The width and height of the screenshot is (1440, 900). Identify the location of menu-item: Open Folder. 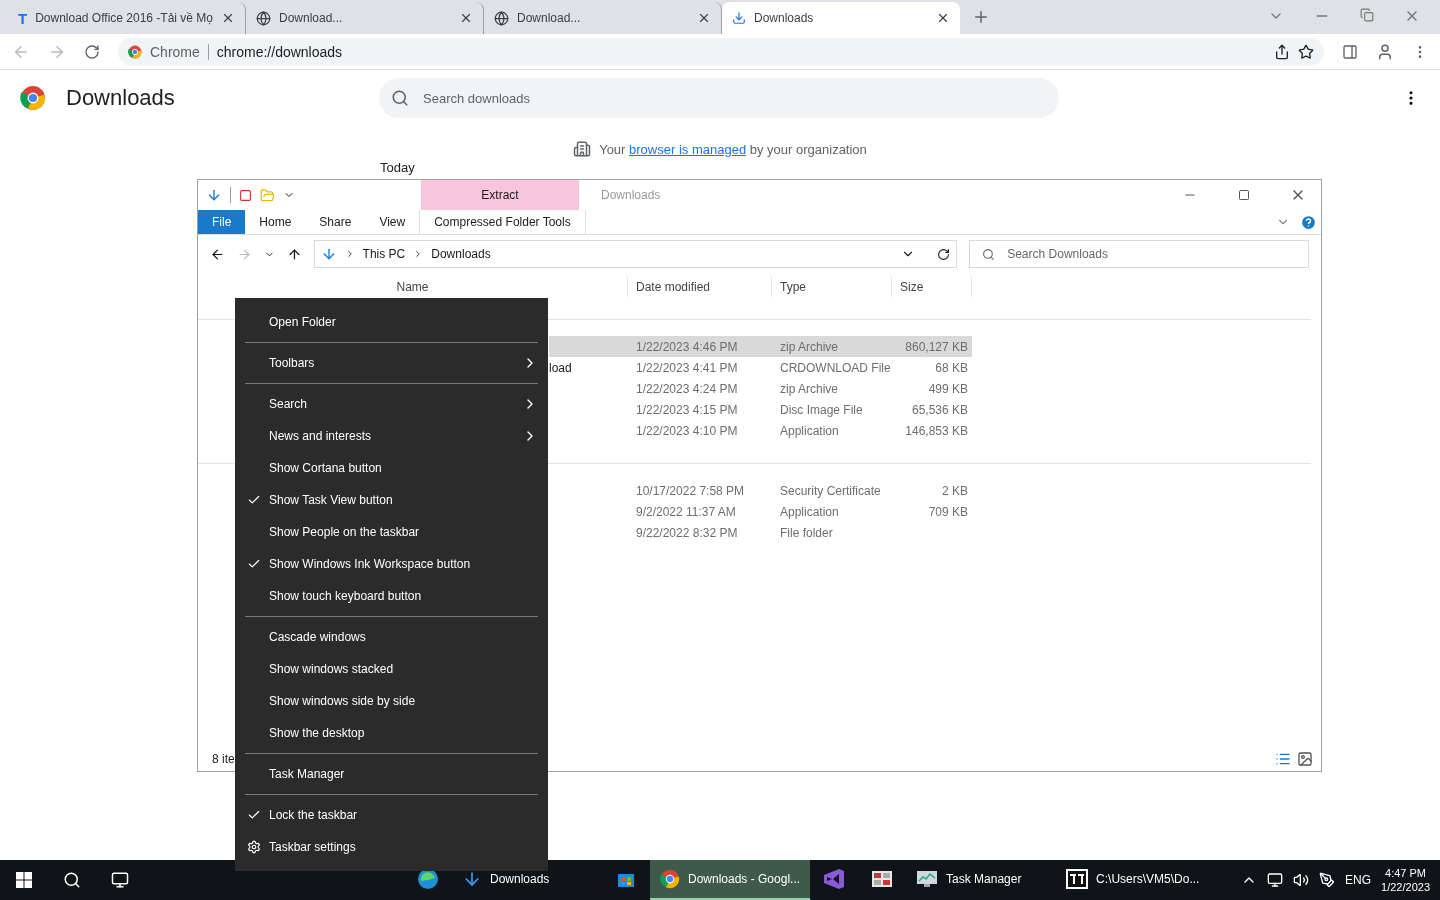
(391, 322).